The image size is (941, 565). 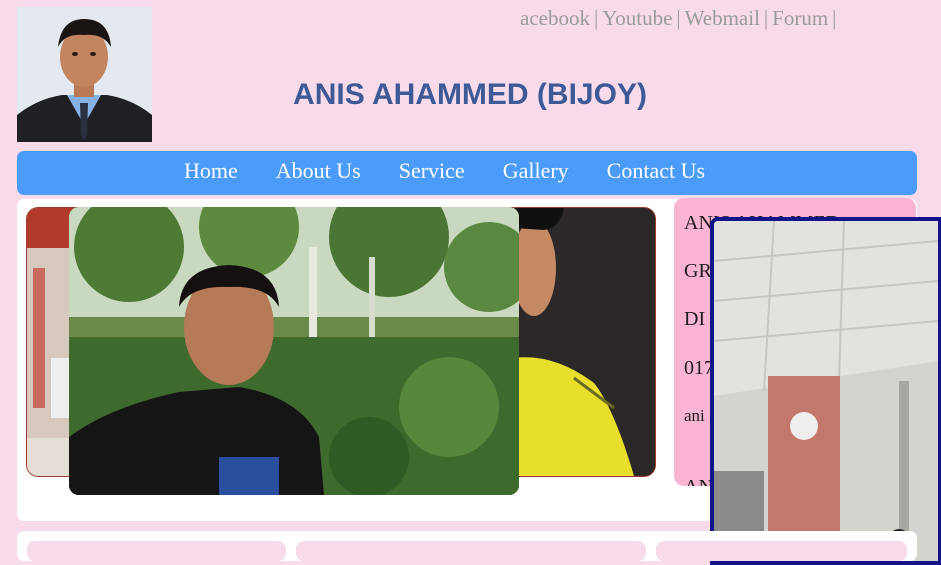 I want to click on nav-item-service: Service, so click(x=432, y=171).